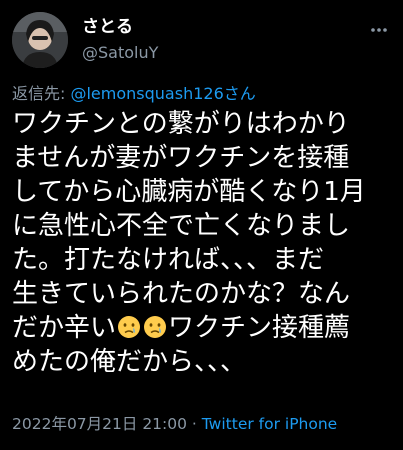 This screenshot has height=450, width=403. Describe the element at coordinates (181, 294) in the screenshot. I see `tweet-line: 生きていられたのかな？なん` at that location.